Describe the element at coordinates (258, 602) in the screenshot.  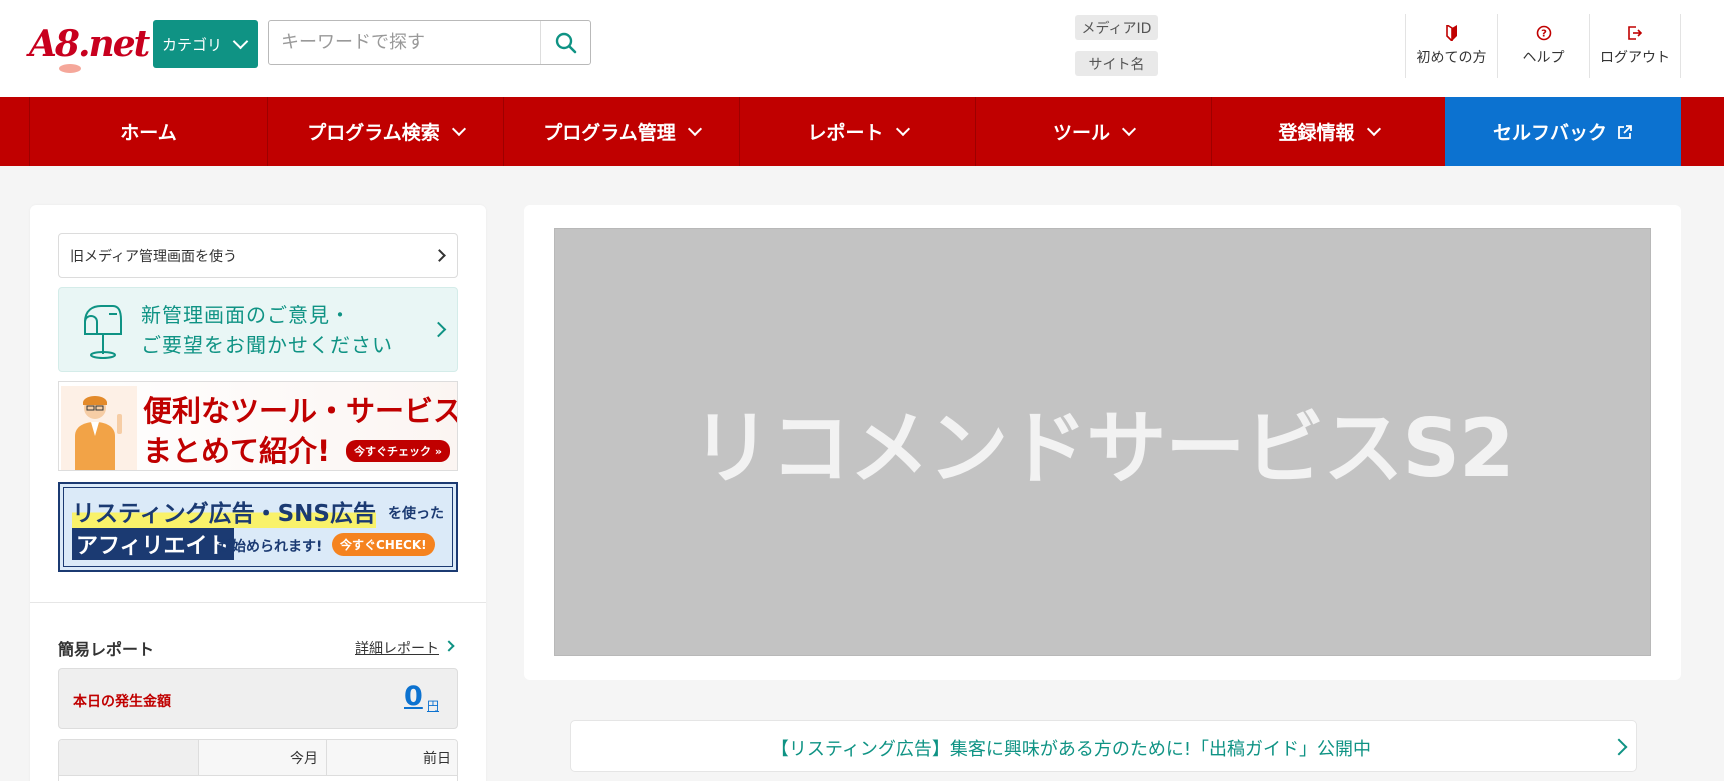
I see `sidebar-divider` at that location.